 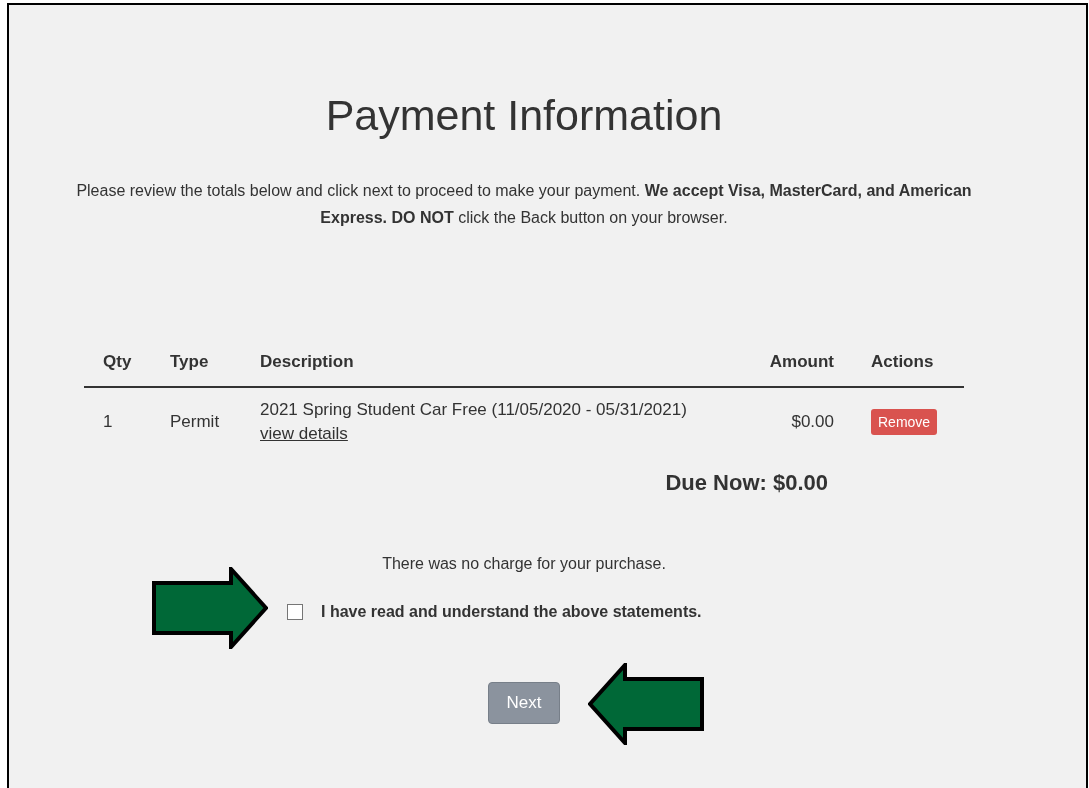 I want to click on remove-button: Remove, so click(x=904, y=422).